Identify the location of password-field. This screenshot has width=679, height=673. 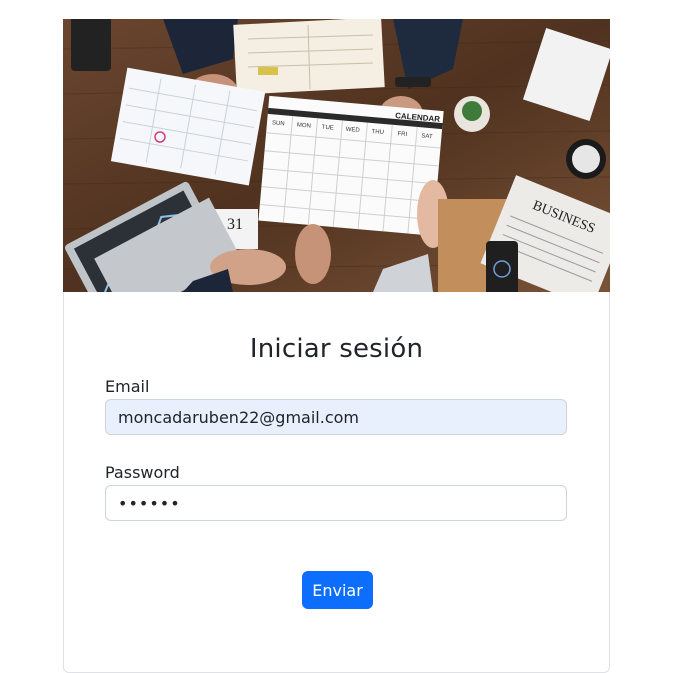
(336, 503).